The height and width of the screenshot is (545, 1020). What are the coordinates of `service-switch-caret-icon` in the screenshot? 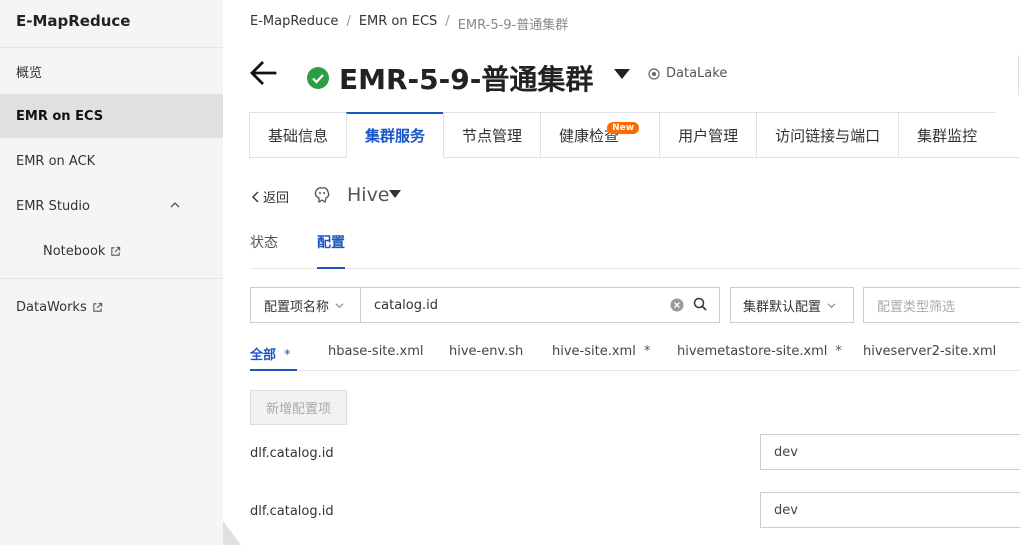 It's located at (395, 194).